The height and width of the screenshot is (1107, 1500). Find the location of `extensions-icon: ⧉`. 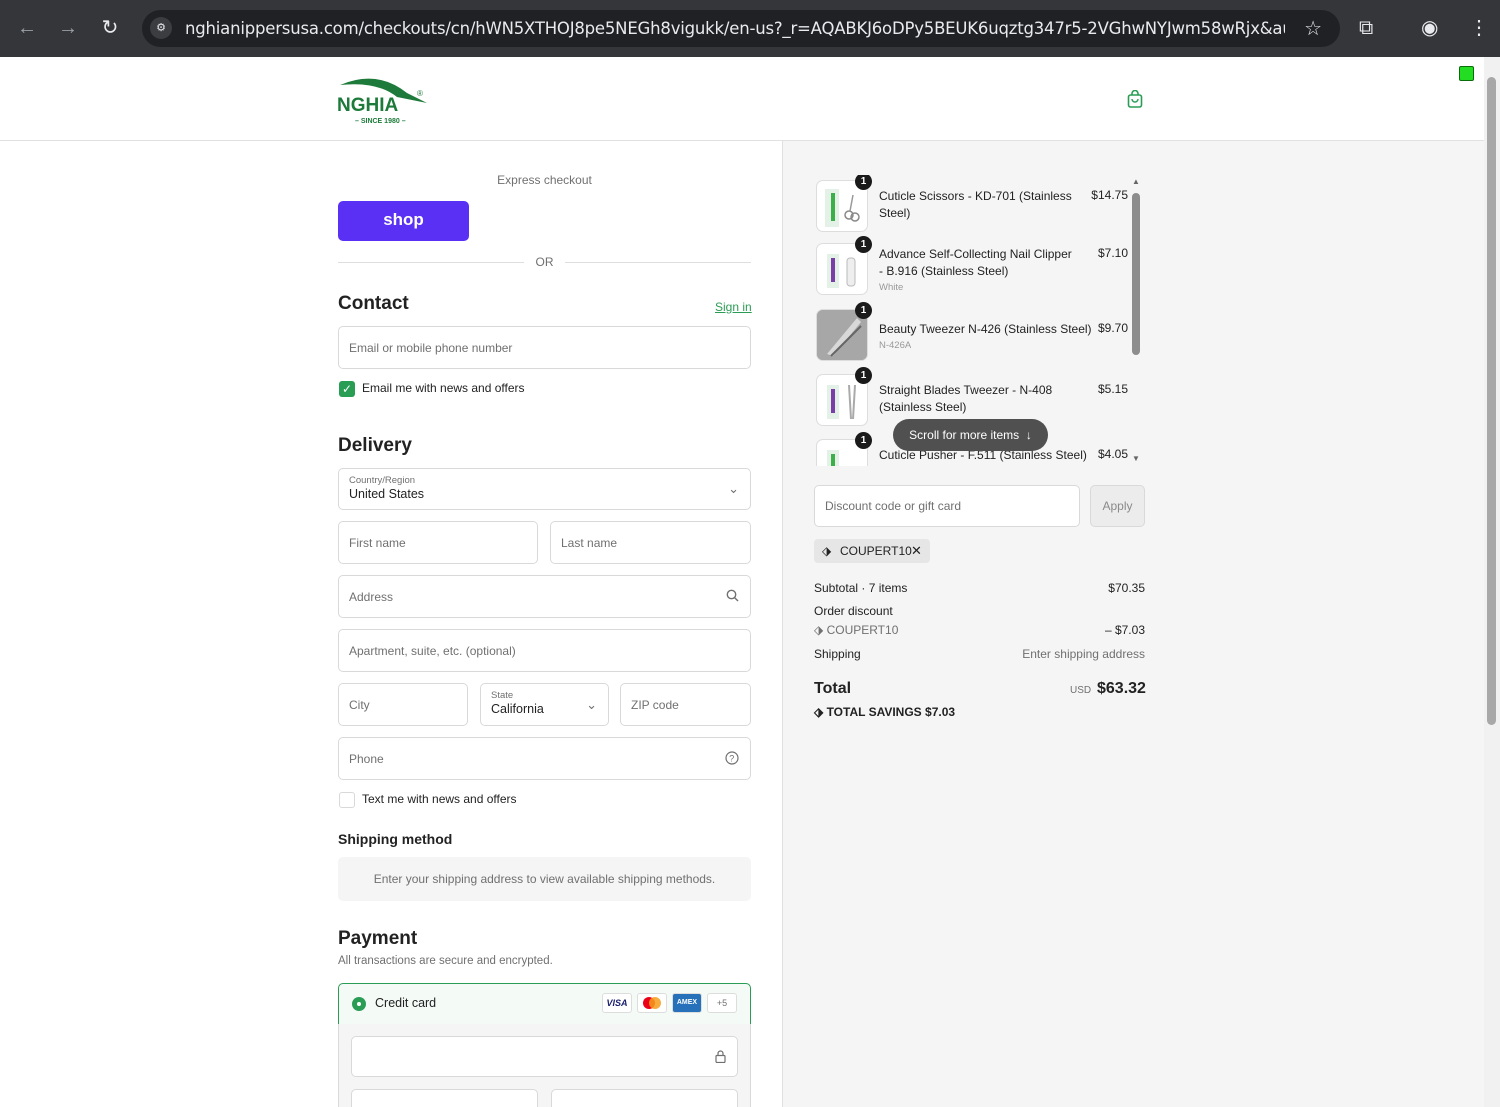

extensions-icon: ⧉ is located at coordinates (1366, 28).